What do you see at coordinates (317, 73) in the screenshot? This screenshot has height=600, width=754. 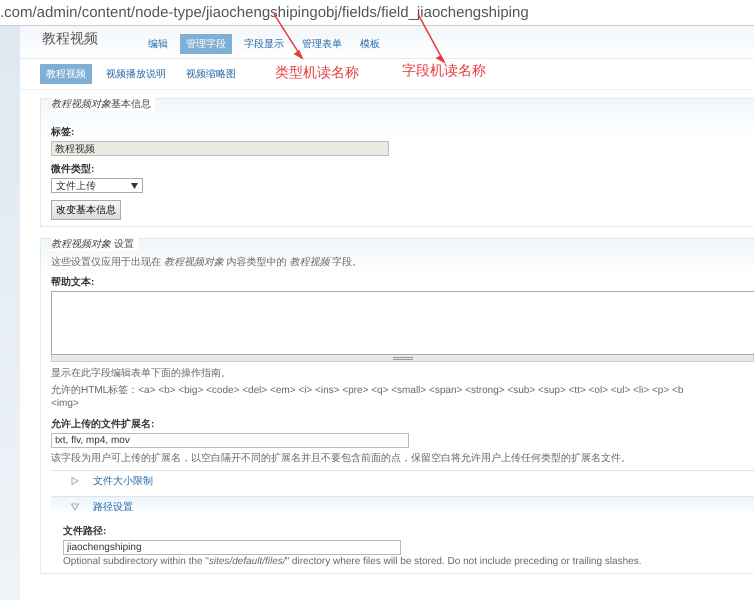 I see `annotation-text: 类型机读名称` at bounding box center [317, 73].